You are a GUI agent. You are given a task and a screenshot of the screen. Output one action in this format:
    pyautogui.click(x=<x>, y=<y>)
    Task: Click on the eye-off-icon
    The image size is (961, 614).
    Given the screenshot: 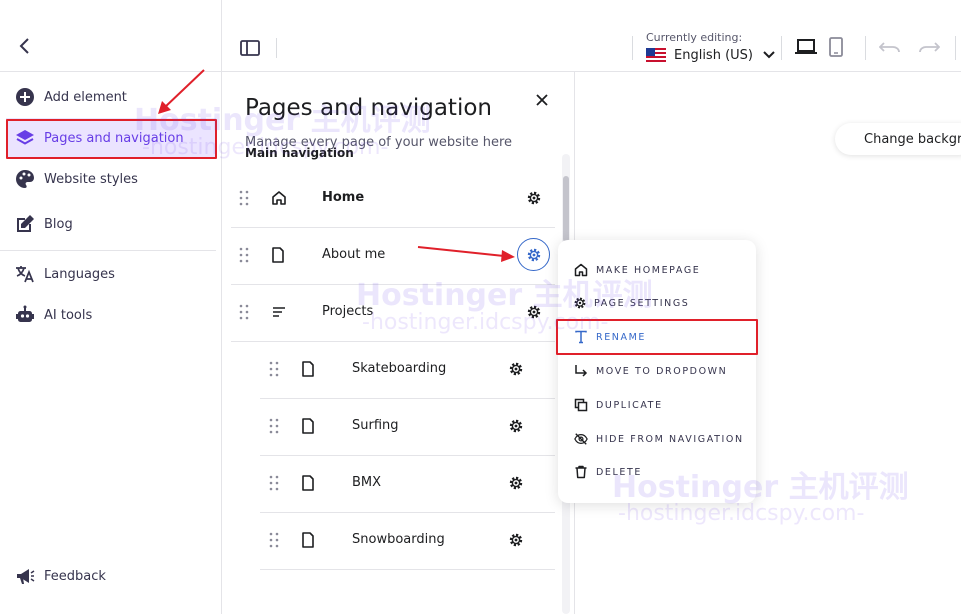 What is the action you would take?
    pyautogui.click(x=581, y=439)
    